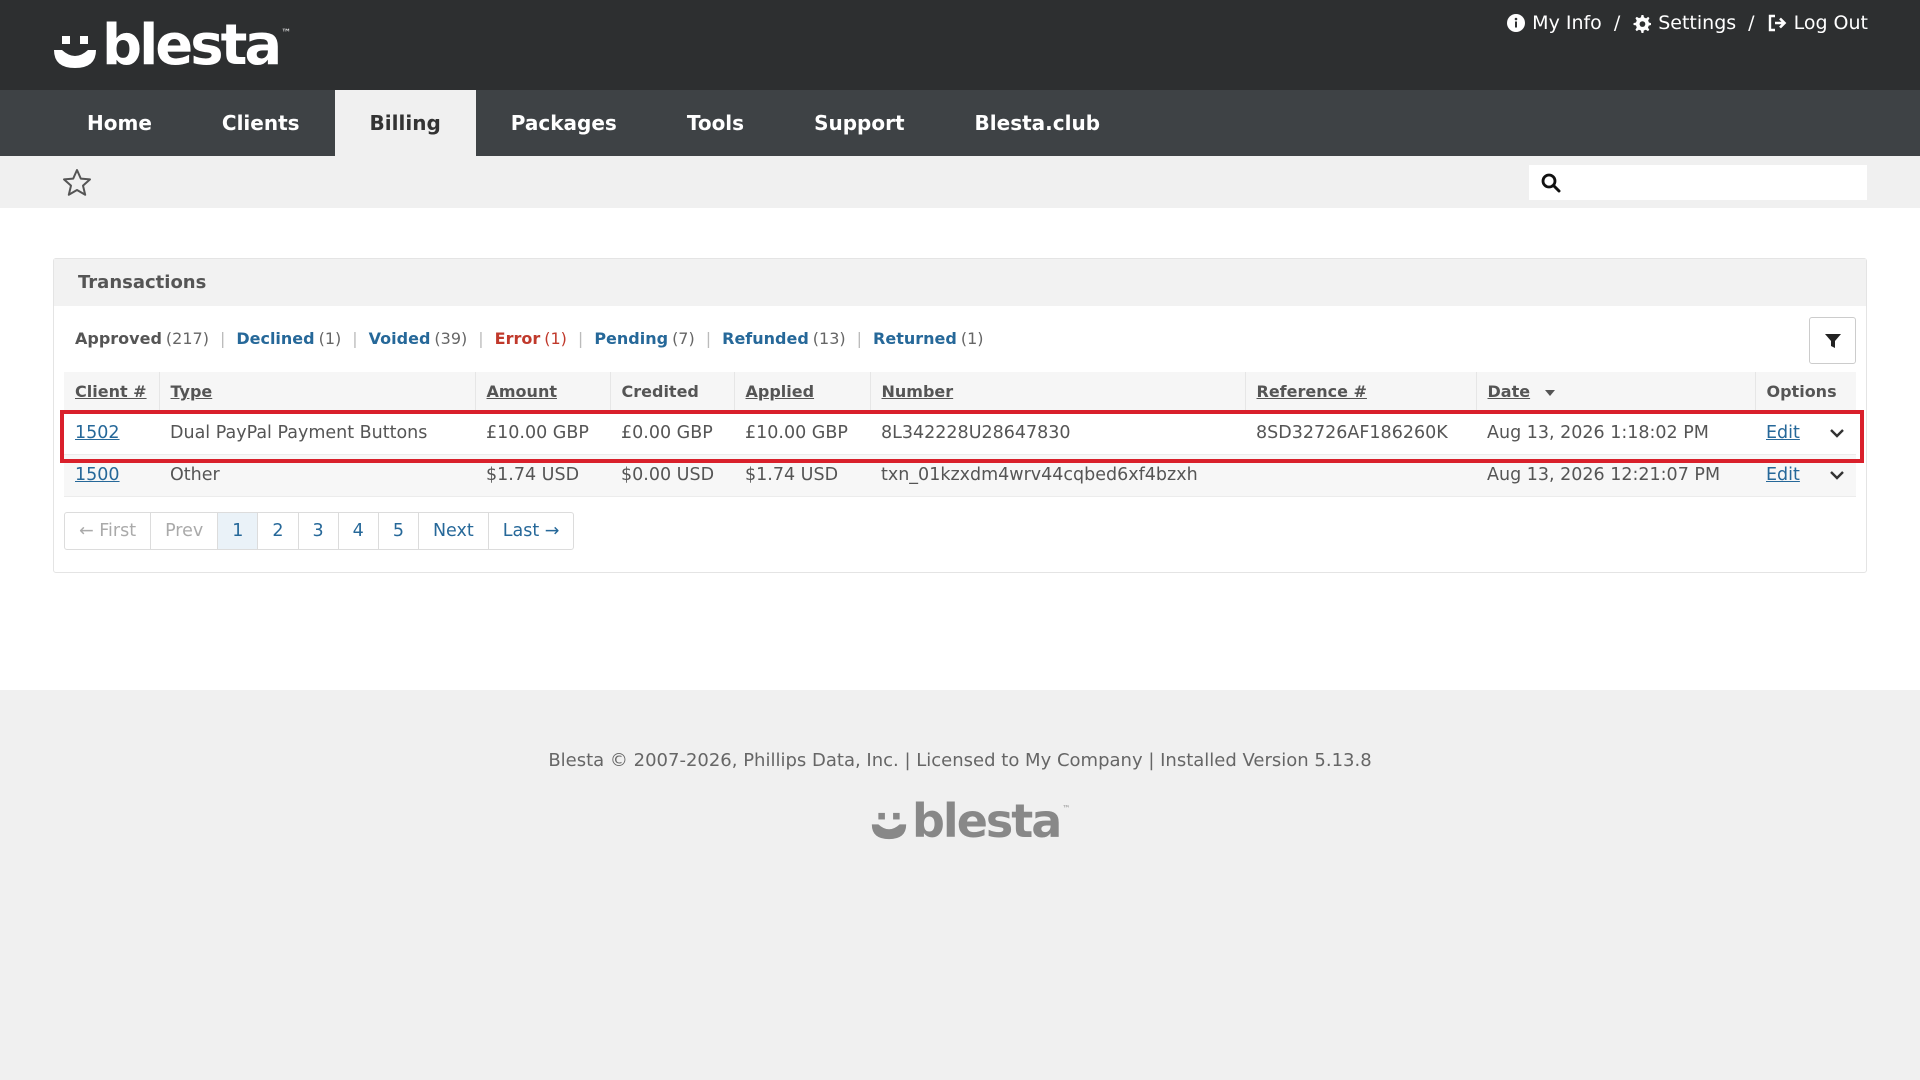 This screenshot has height=1080, width=1920. I want to click on nav-tab-billing: Billing, so click(405, 123).